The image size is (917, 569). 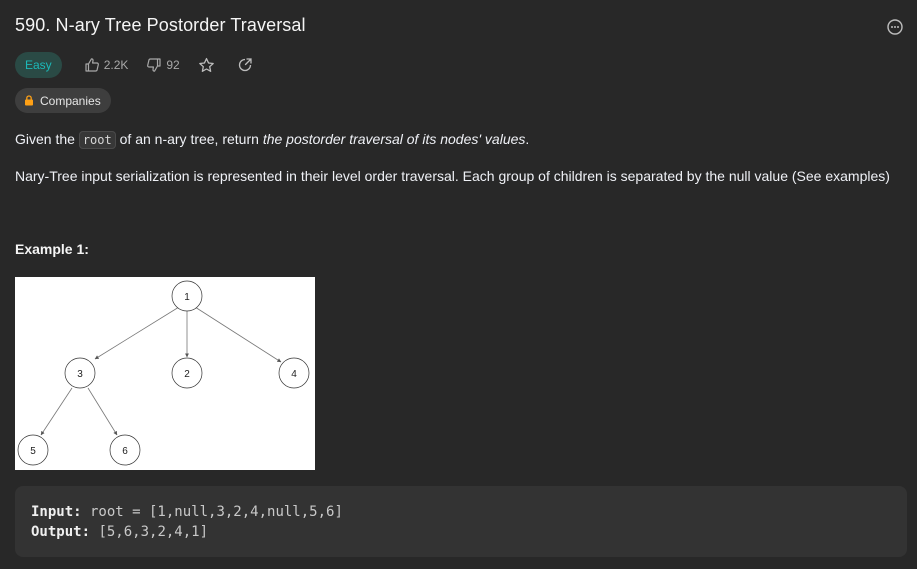 I want to click on dislike-button: 92, so click(x=163, y=65).